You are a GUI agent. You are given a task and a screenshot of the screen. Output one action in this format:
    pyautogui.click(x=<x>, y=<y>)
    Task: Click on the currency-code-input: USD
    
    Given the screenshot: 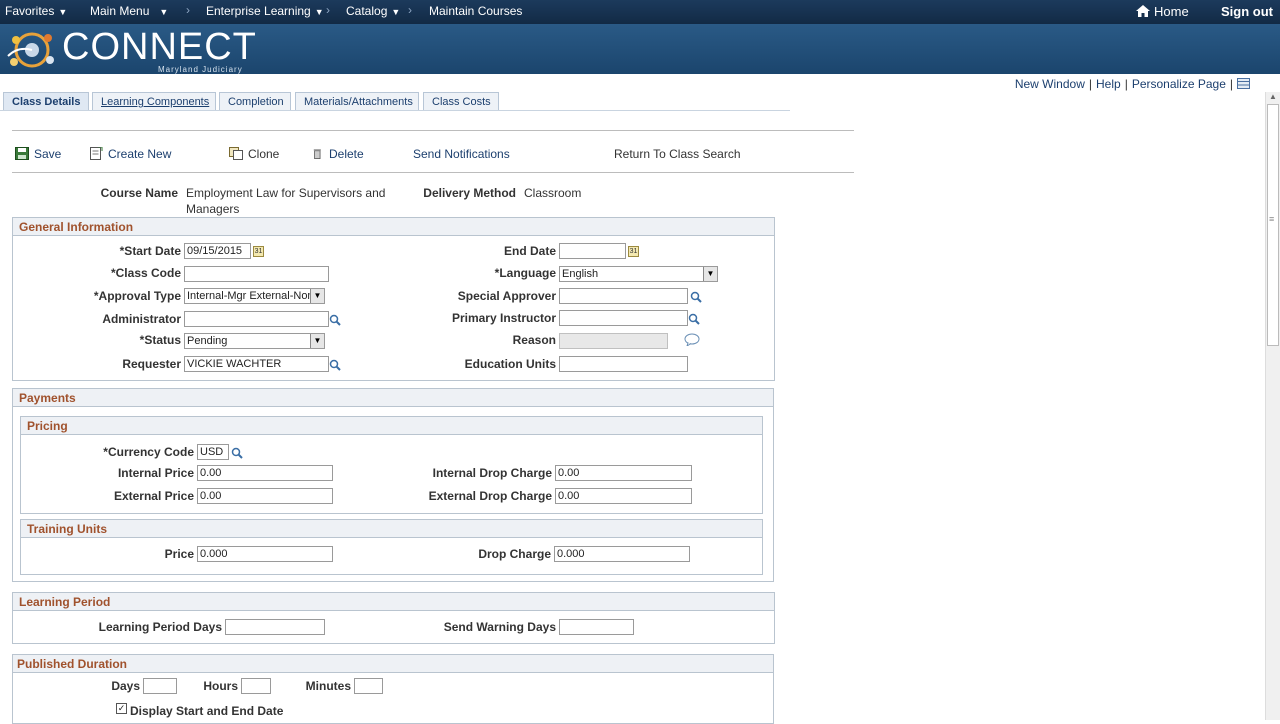 What is the action you would take?
    pyautogui.click(x=213, y=452)
    